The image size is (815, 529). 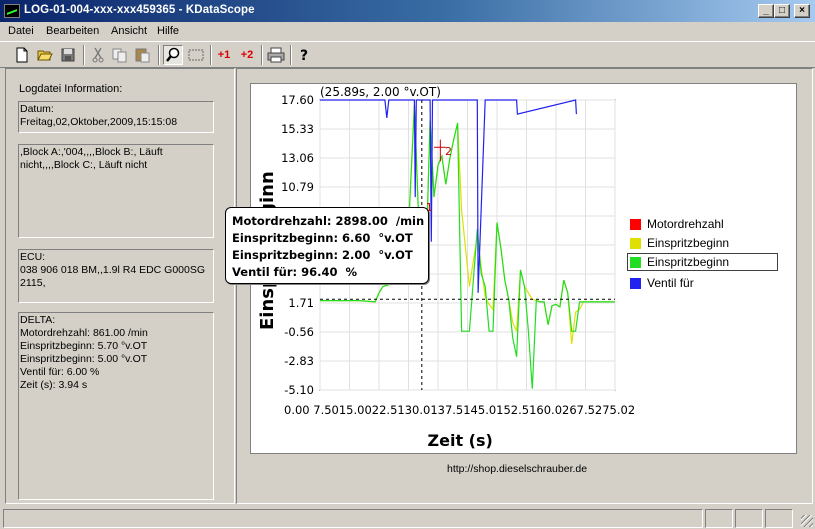 What do you see at coordinates (322, 238) in the screenshot?
I see `tooltip-line-2: Einspritzbeginn: 6.60 °v.OT` at bounding box center [322, 238].